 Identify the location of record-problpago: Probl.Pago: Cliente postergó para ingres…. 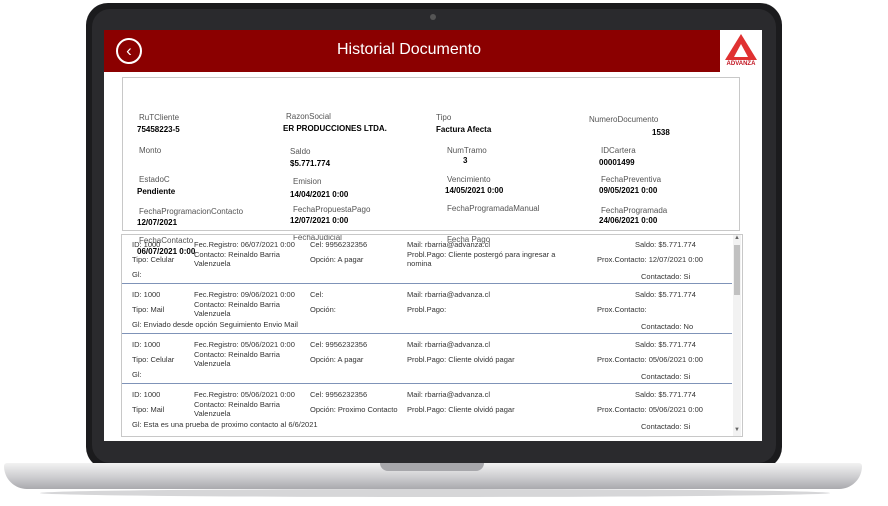
(481, 254).